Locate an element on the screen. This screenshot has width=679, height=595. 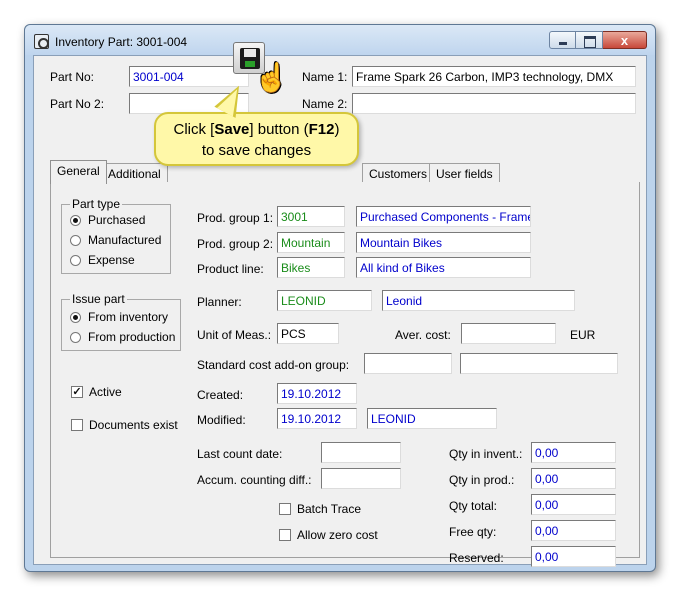
active-checkbox: ✓ is located at coordinates (77, 392).